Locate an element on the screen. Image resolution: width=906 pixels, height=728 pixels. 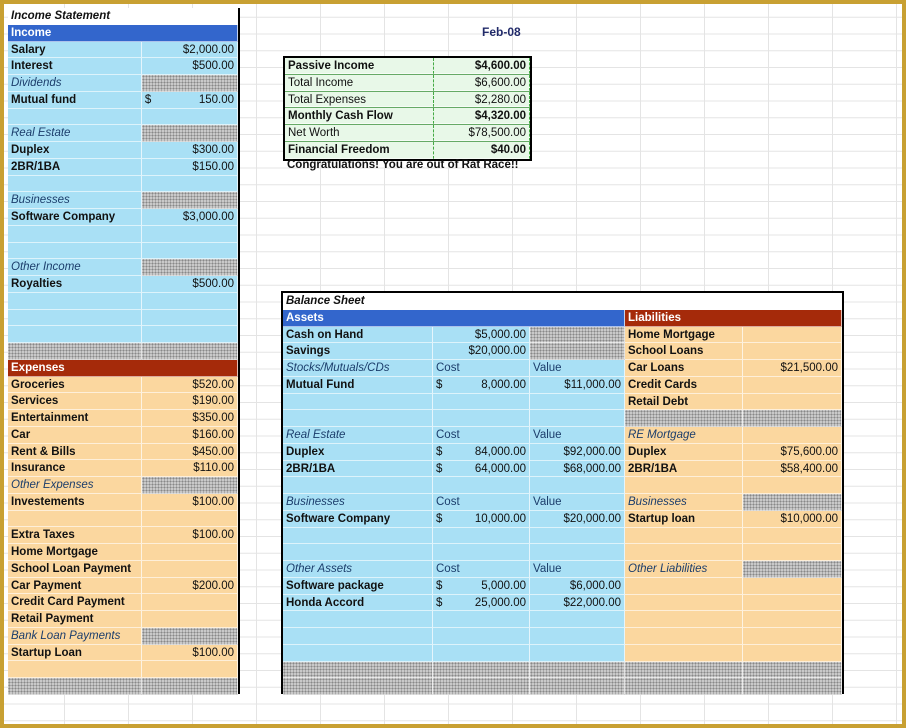
table-row: Retail Debt is located at coordinates (562, 402).